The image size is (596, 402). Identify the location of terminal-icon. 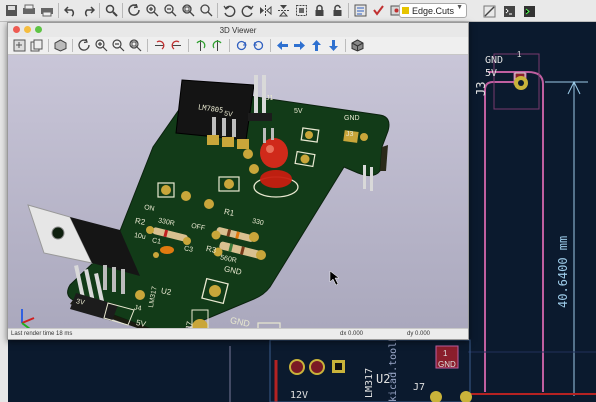
(529, 11).